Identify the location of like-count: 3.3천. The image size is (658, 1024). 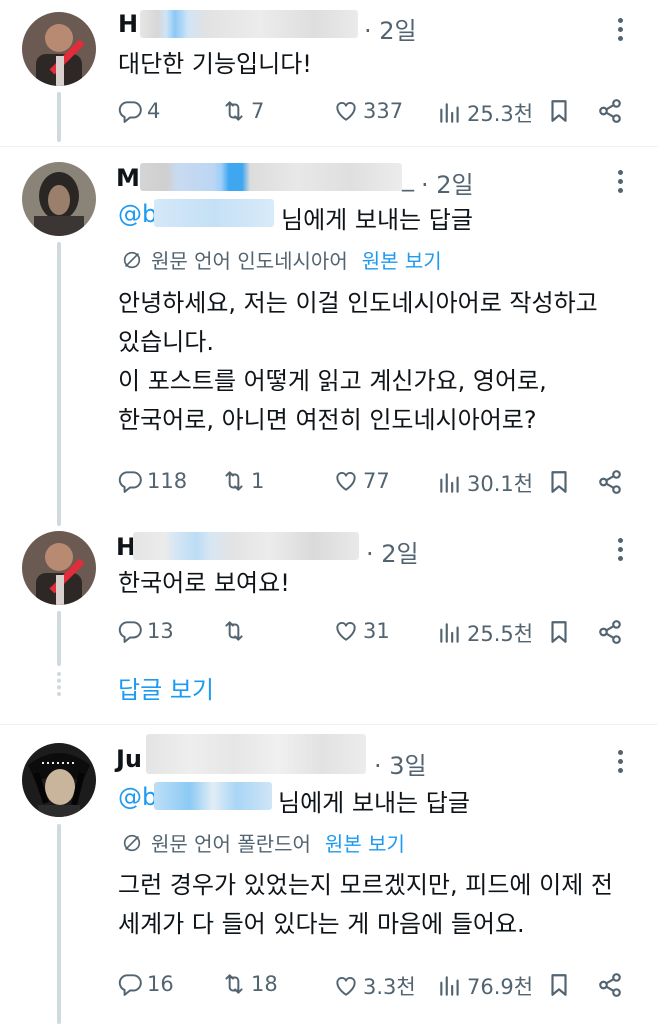
(389, 987).